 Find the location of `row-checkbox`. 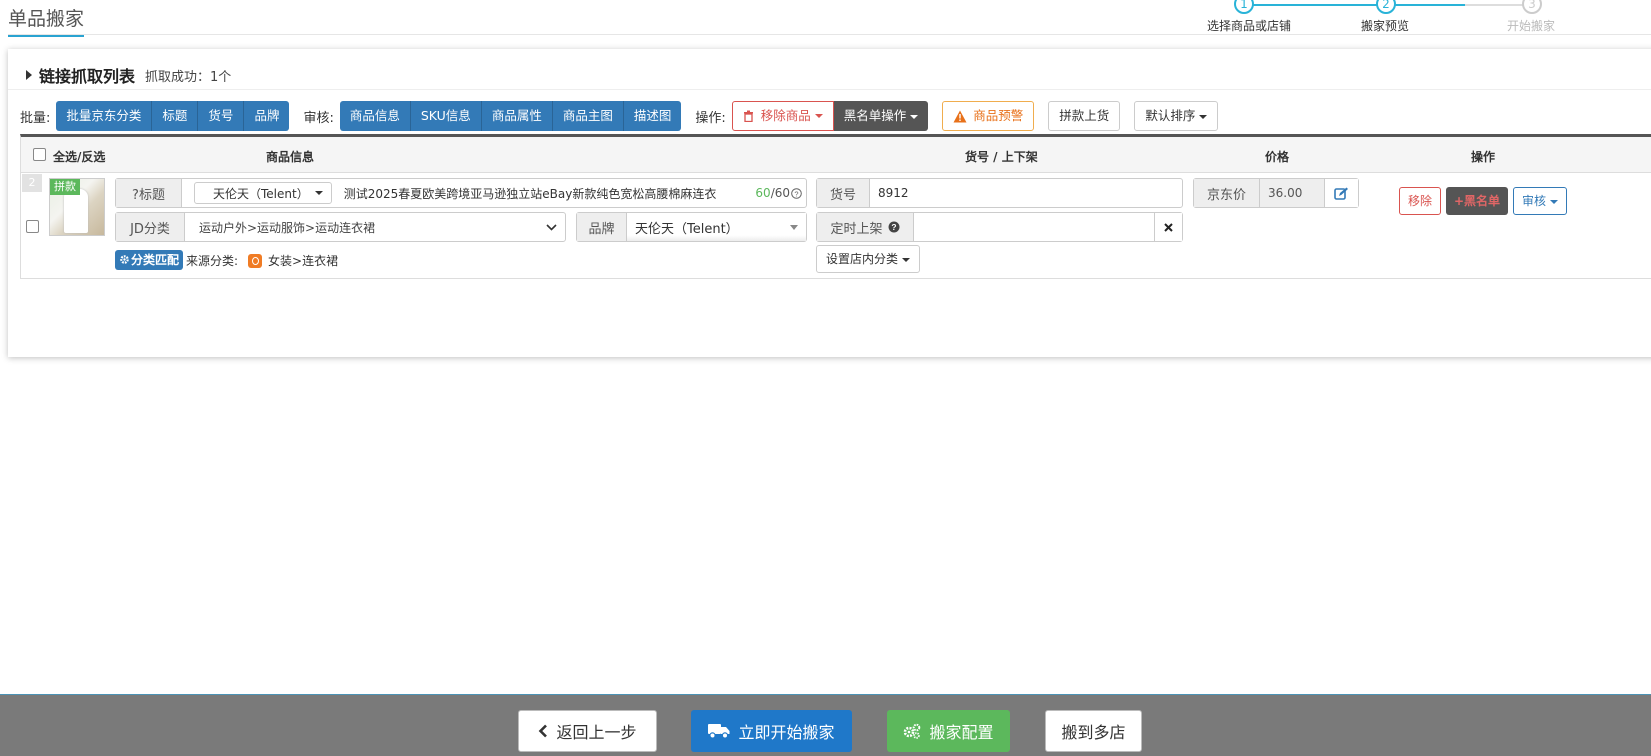

row-checkbox is located at coordinates (32, 226).